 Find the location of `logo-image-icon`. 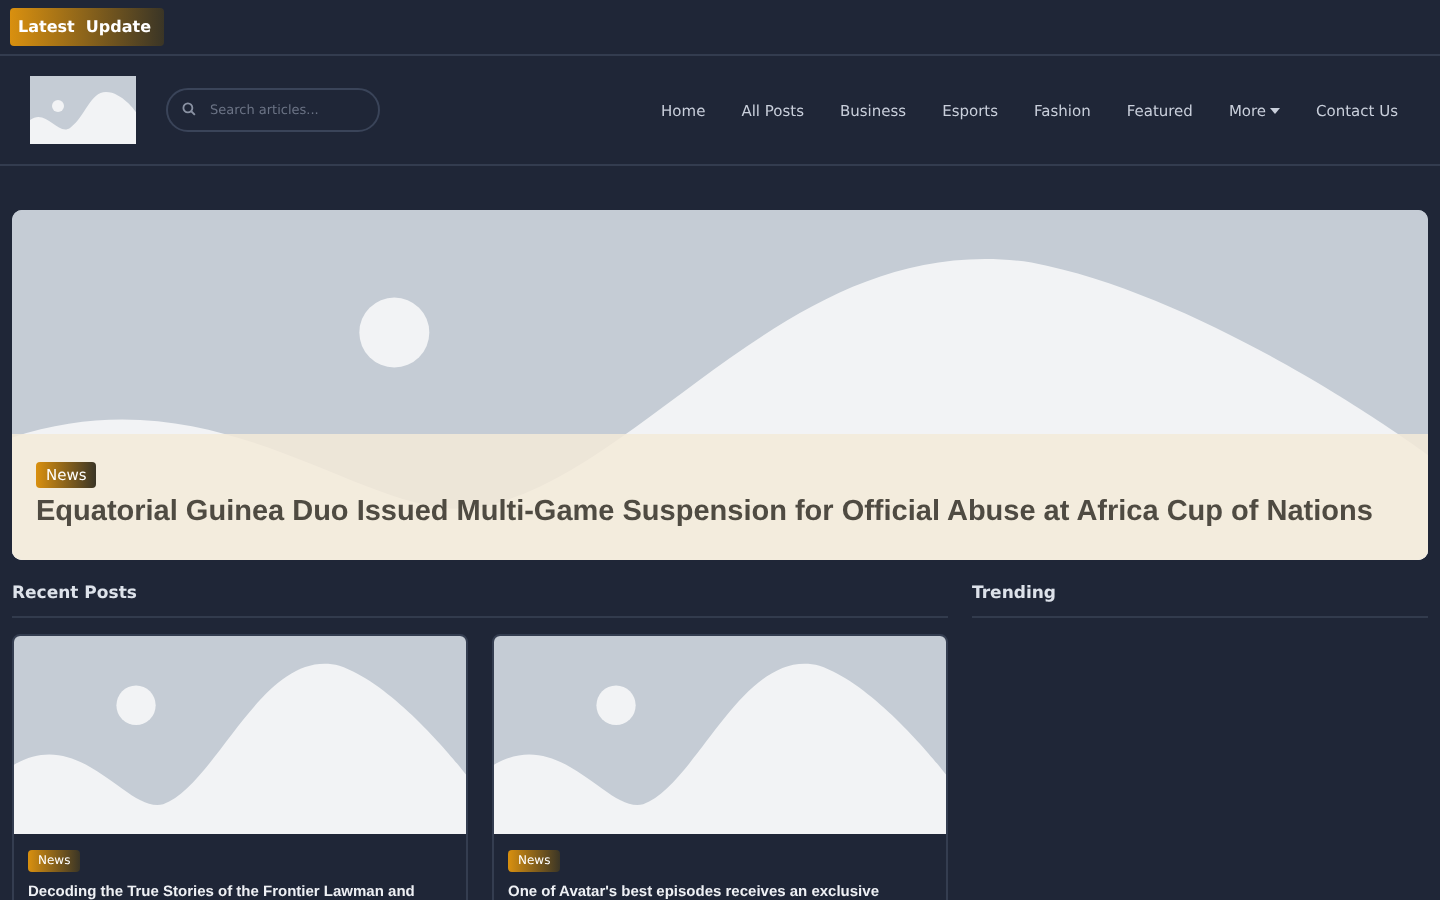

logo-image-icon is located at coordinates (83, 110).